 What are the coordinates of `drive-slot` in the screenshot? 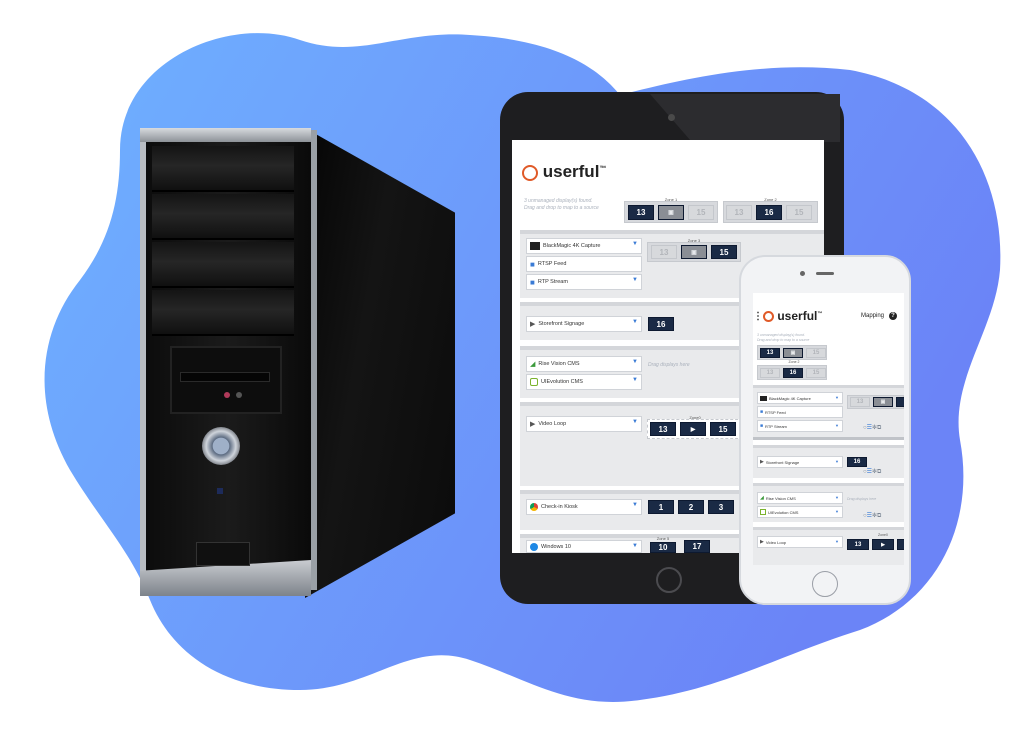 It's located at (225, 377).